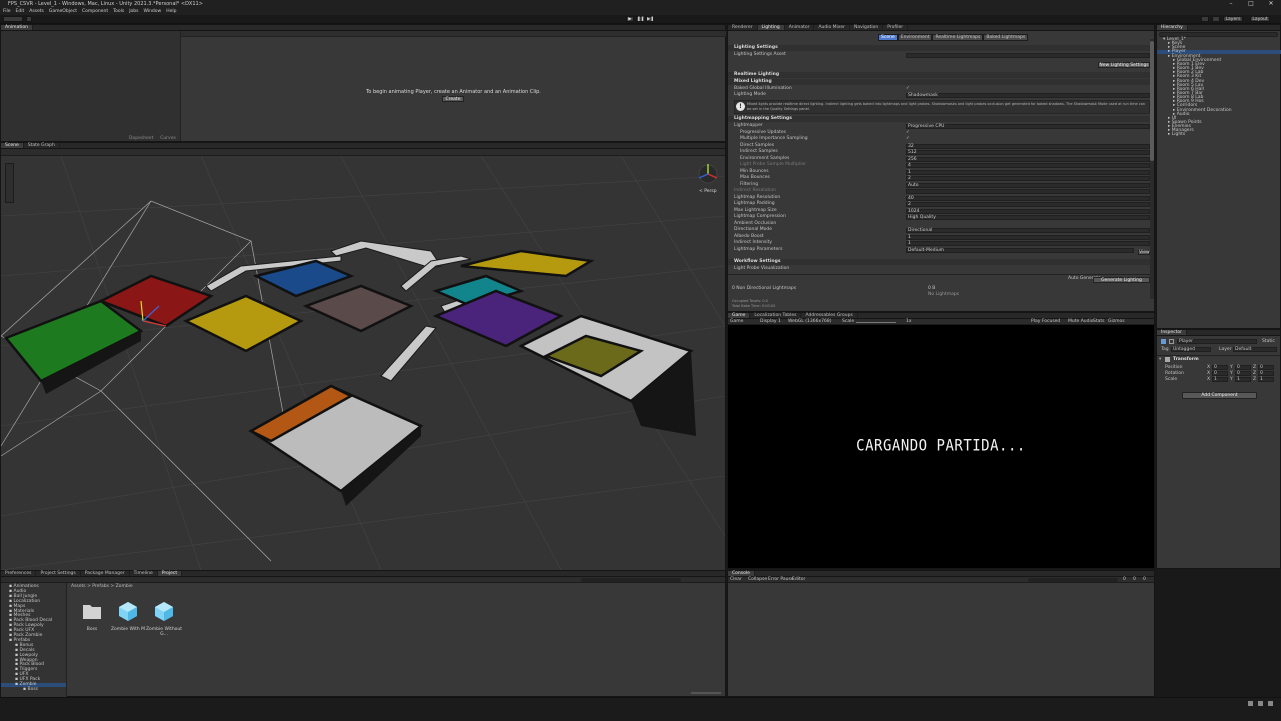 Image resolution: width=1281 pixels, height=721 pixels. Describe the element at coordinates (1231, 4) in the screenshot. I see `minimize-icon: –` at that location.